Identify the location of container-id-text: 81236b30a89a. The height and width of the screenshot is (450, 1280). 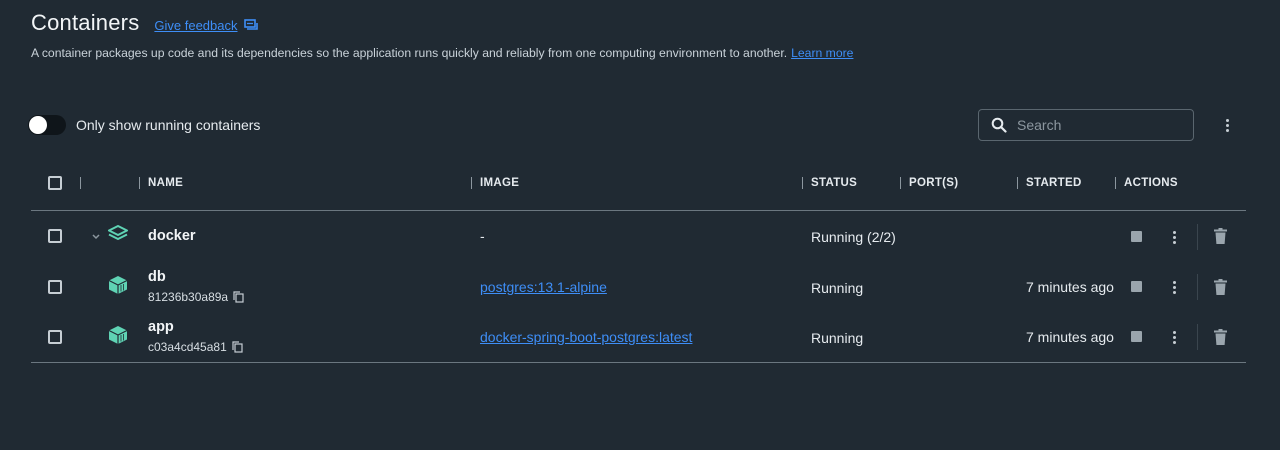
(188, 297).